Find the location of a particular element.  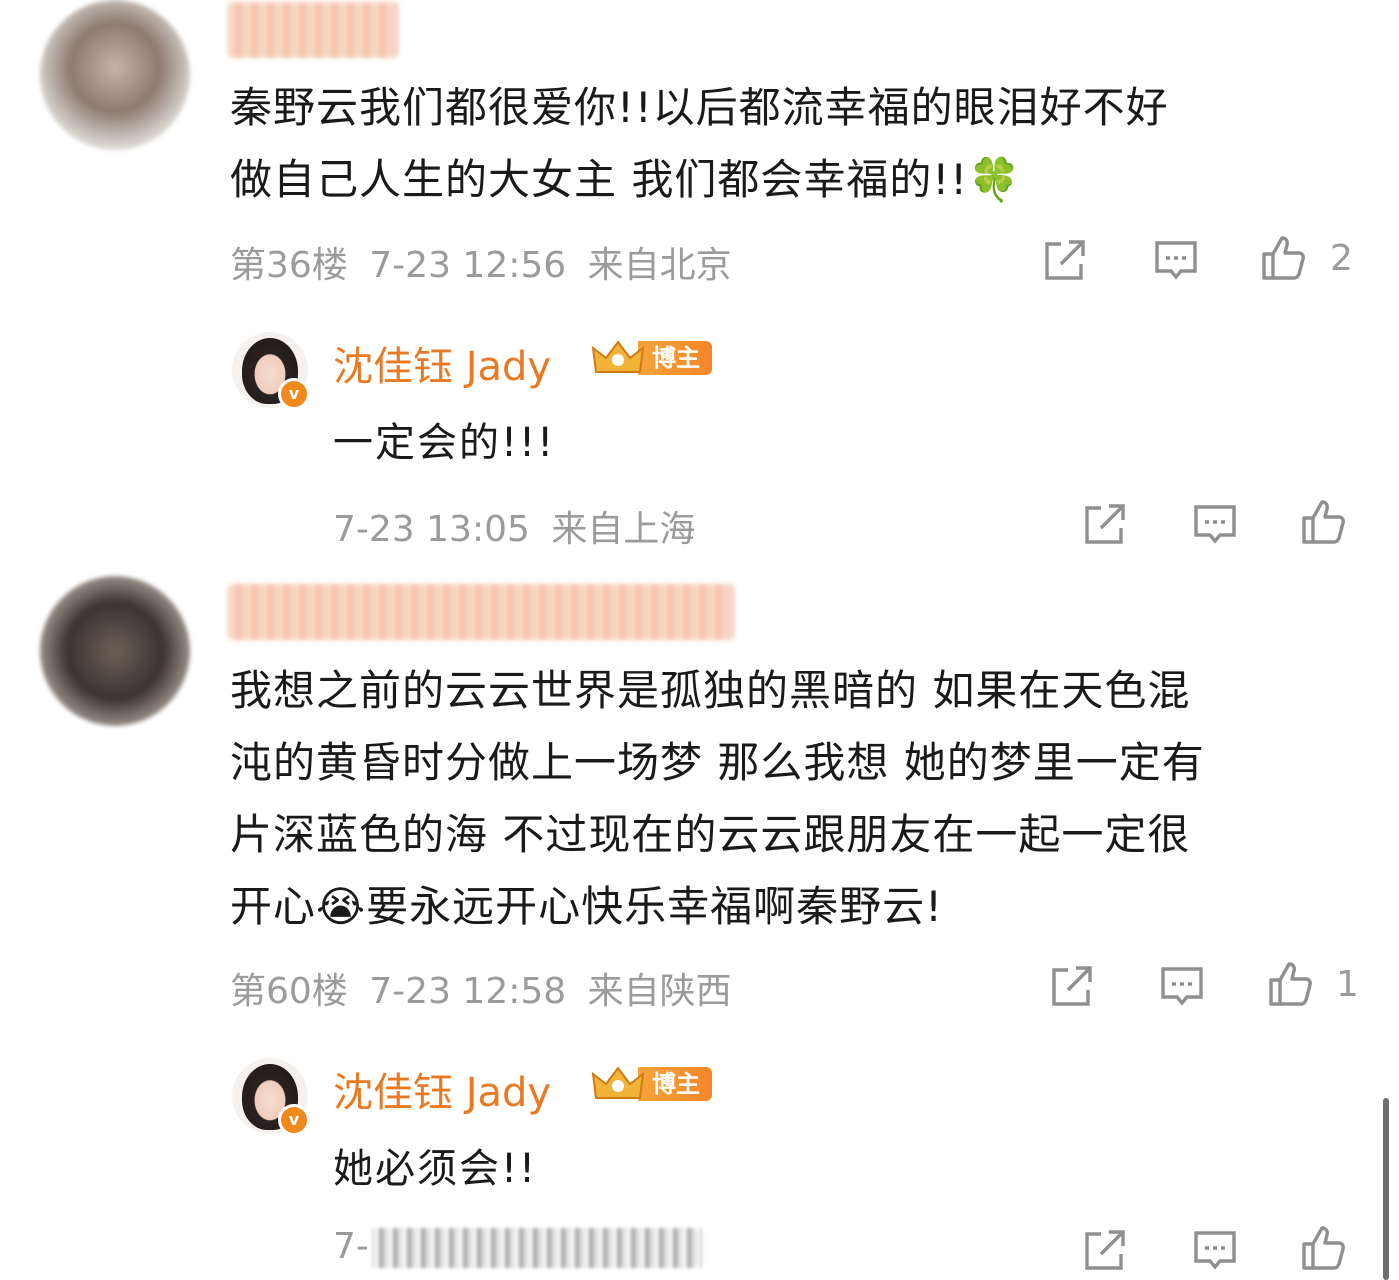

reply-time: 7- is located at coordinates (351, 1246).